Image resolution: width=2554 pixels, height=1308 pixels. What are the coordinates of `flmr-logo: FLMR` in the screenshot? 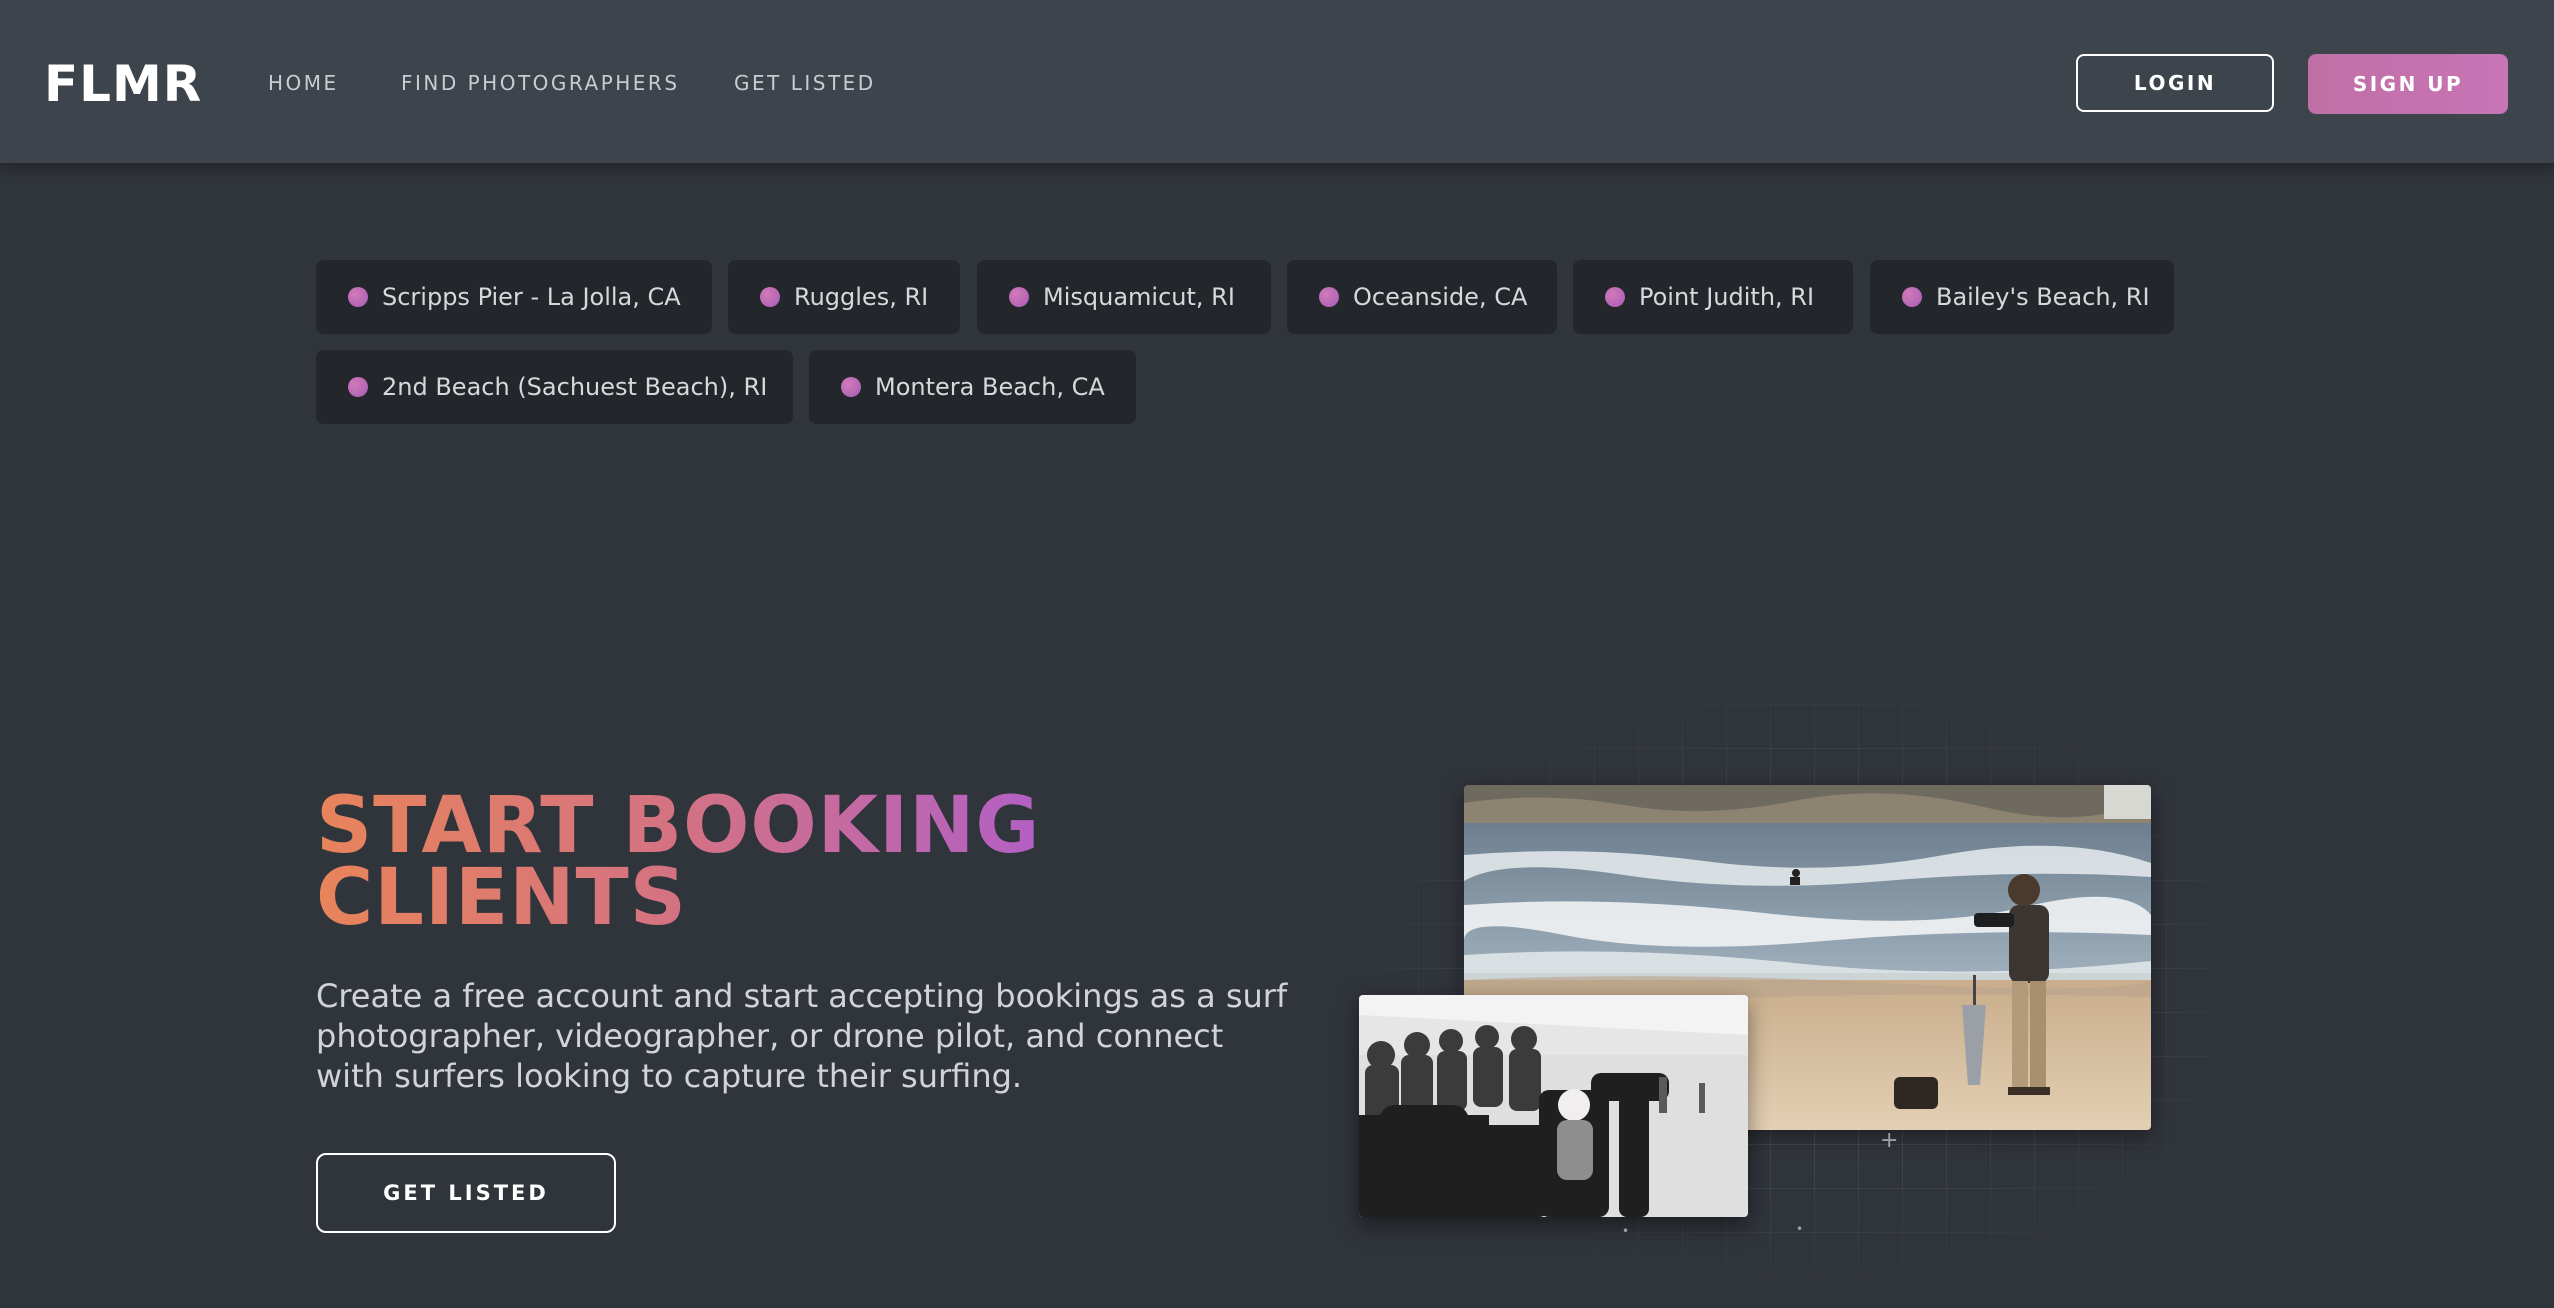 It's located at (123, 84).